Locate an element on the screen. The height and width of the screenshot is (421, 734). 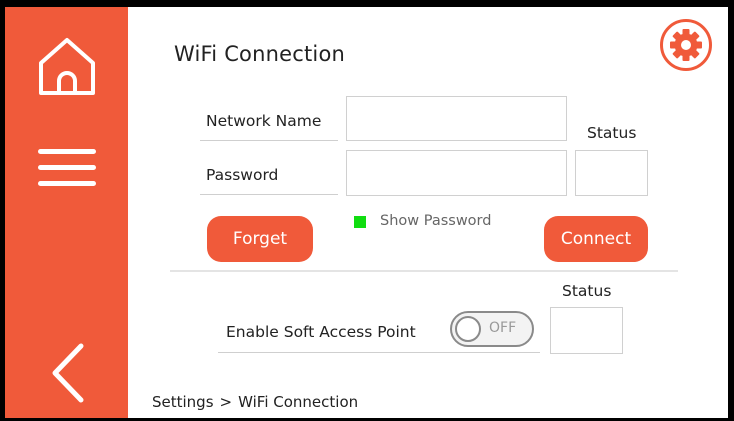
wifi-status-label: Status is located at coordinates (612, 133).